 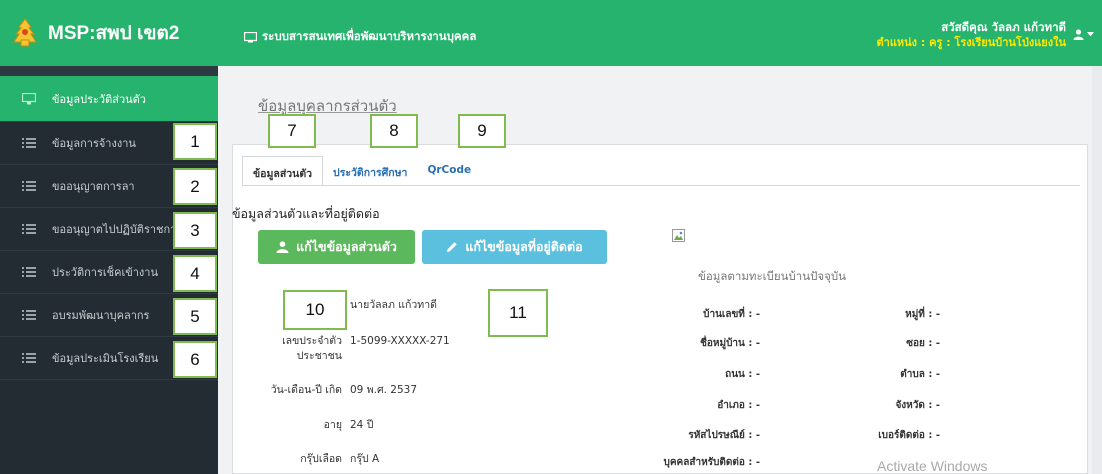 What do you see at coordinates (449, 171) in the screenshot?
I see `tab-qrcode: QrCode` at bounding box center [449, 171].